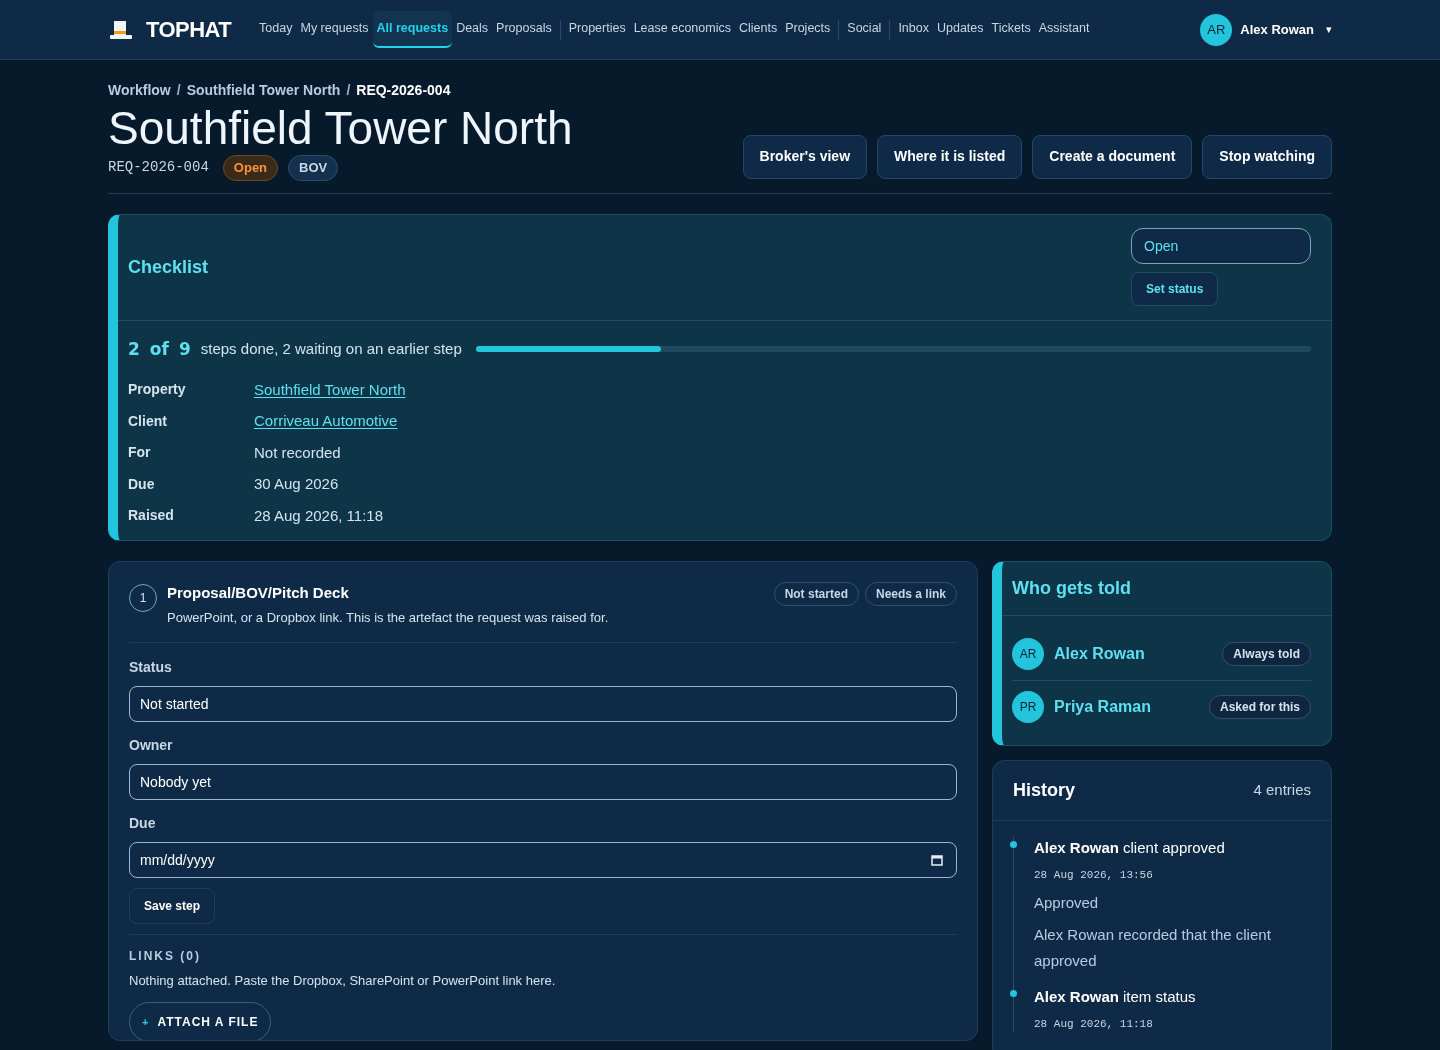  Describe the element at coordinates (296, 484) in the screenshot. I see `detail-value: 30 Aug 2026` at that location.